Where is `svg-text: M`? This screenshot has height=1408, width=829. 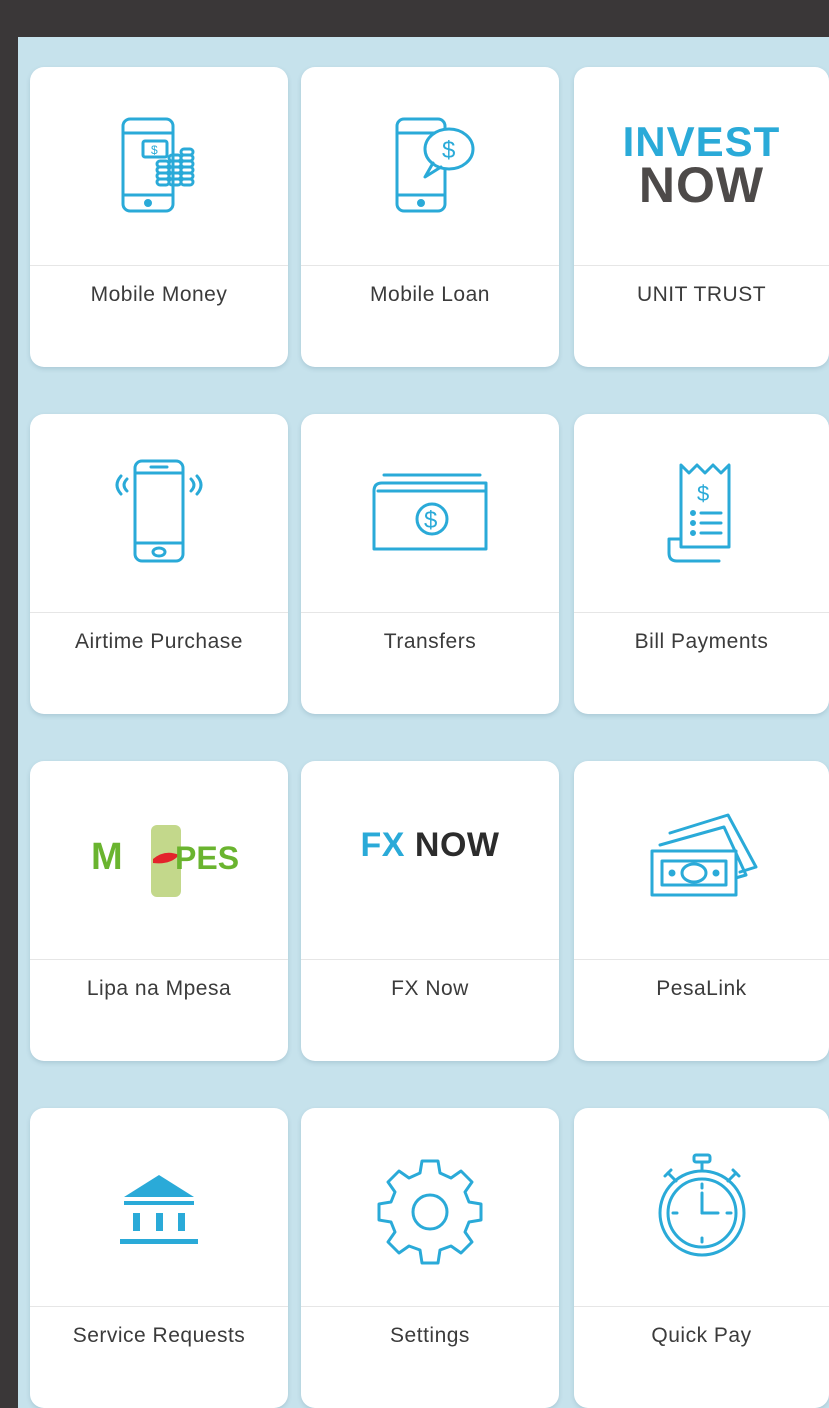 svg-text: M is located at coordinates (107, 857).